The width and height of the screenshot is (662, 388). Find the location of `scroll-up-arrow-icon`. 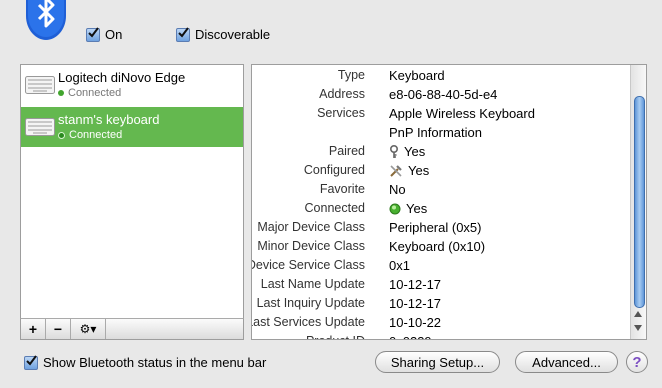

scroll-up-arrow-icon is located at coordinates (638, 314).